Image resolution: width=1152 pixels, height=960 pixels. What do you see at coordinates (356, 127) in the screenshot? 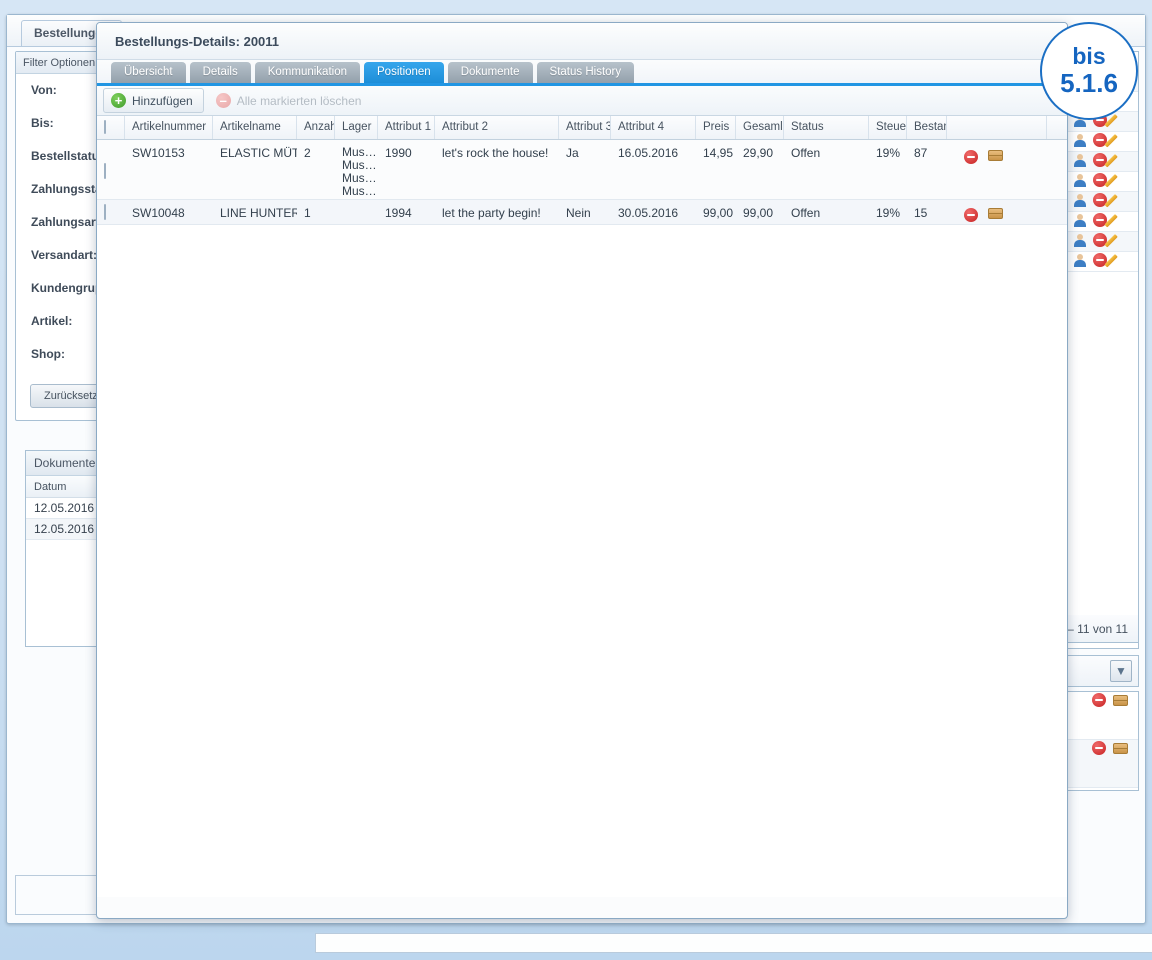
I see `column-header-lager: Lager` at bounding box center [356, 127].